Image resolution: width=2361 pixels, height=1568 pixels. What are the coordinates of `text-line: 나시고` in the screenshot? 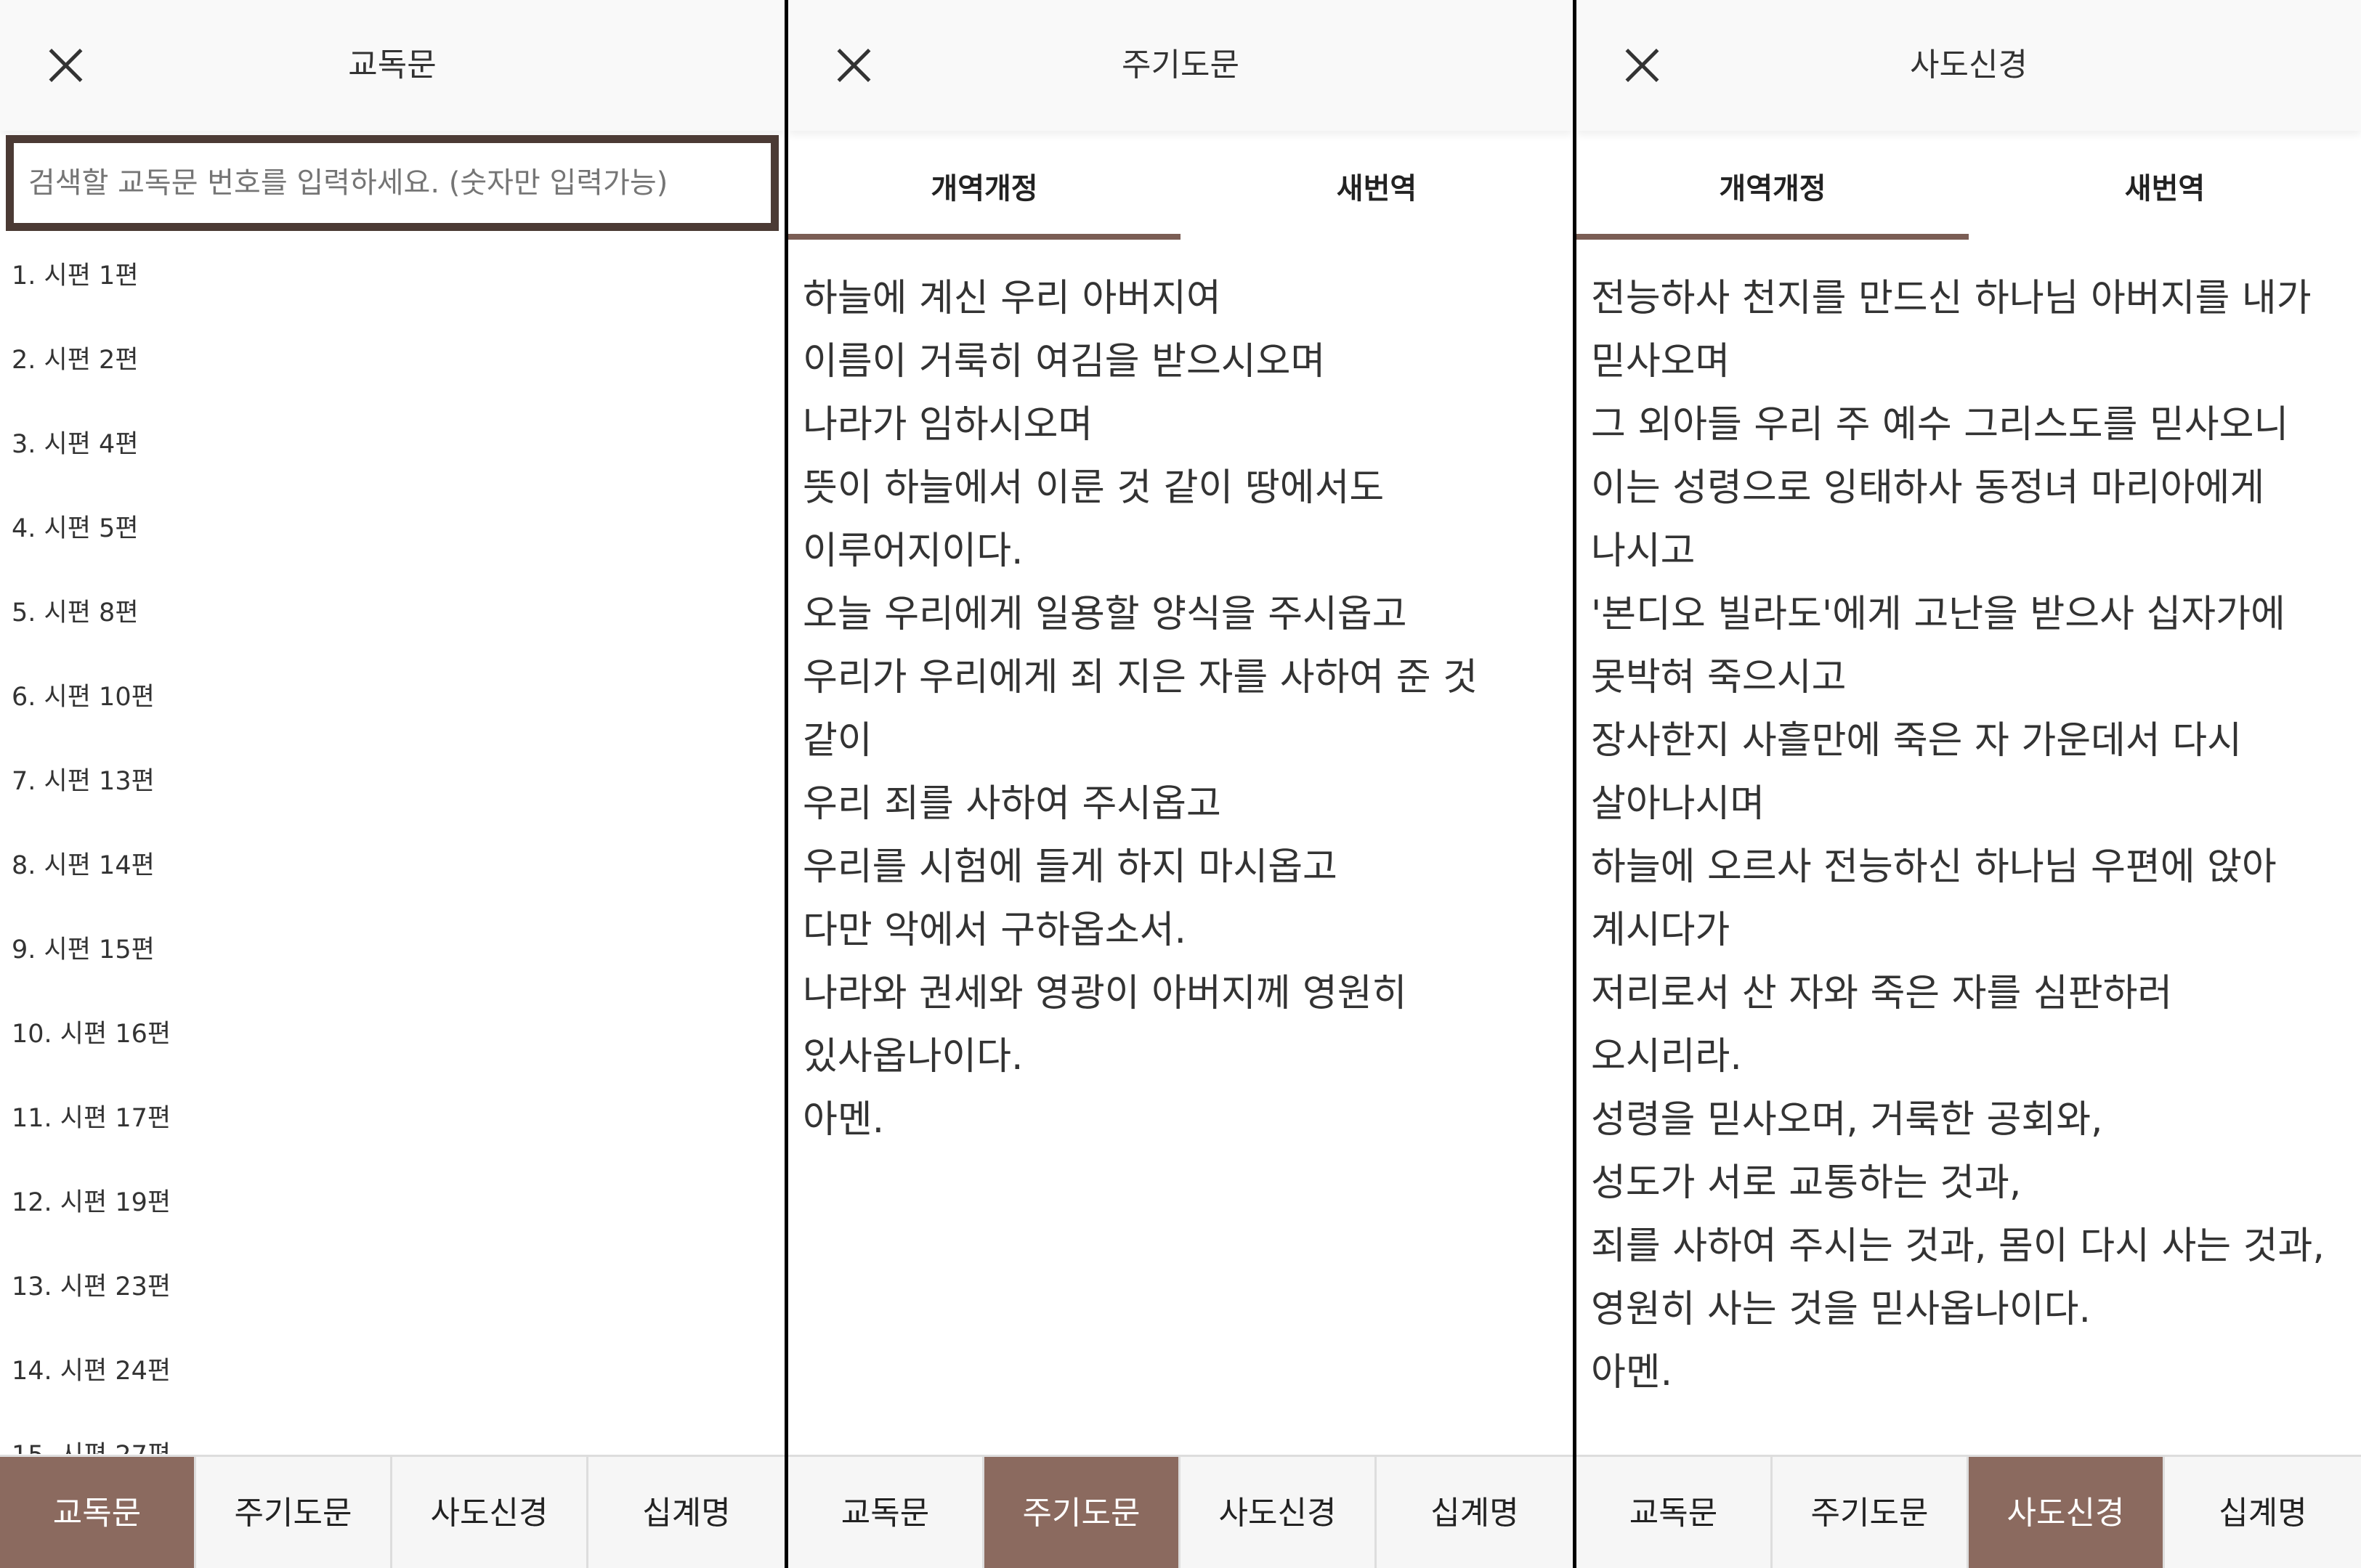 It's located at (1643, 551).